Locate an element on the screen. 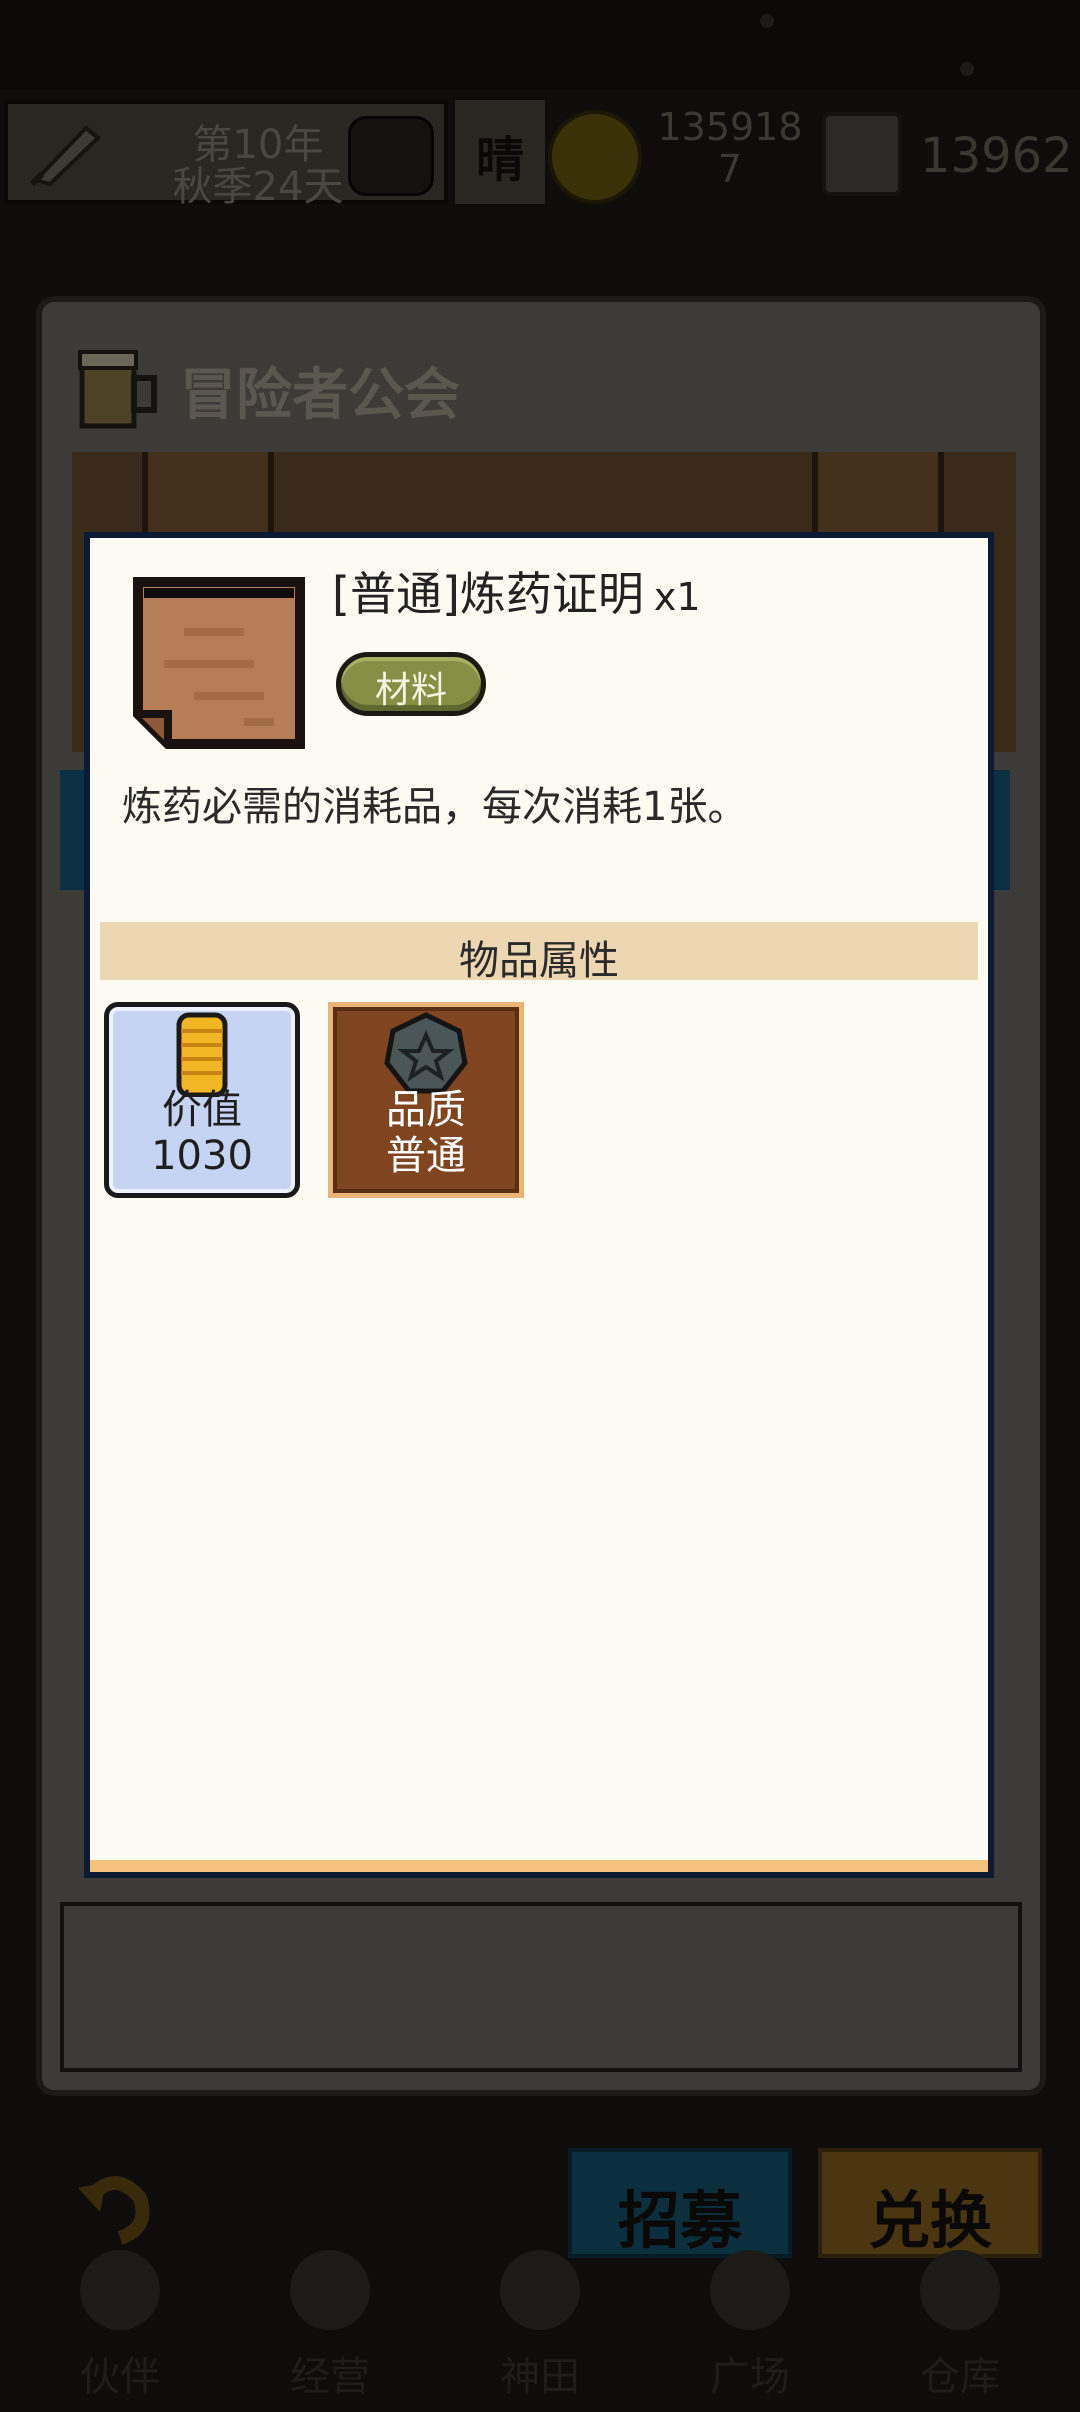 Image resolution: width=1080 pixels, height=2412 pixels. property-value-number: 1030 is located at coordinates (202, 1156).